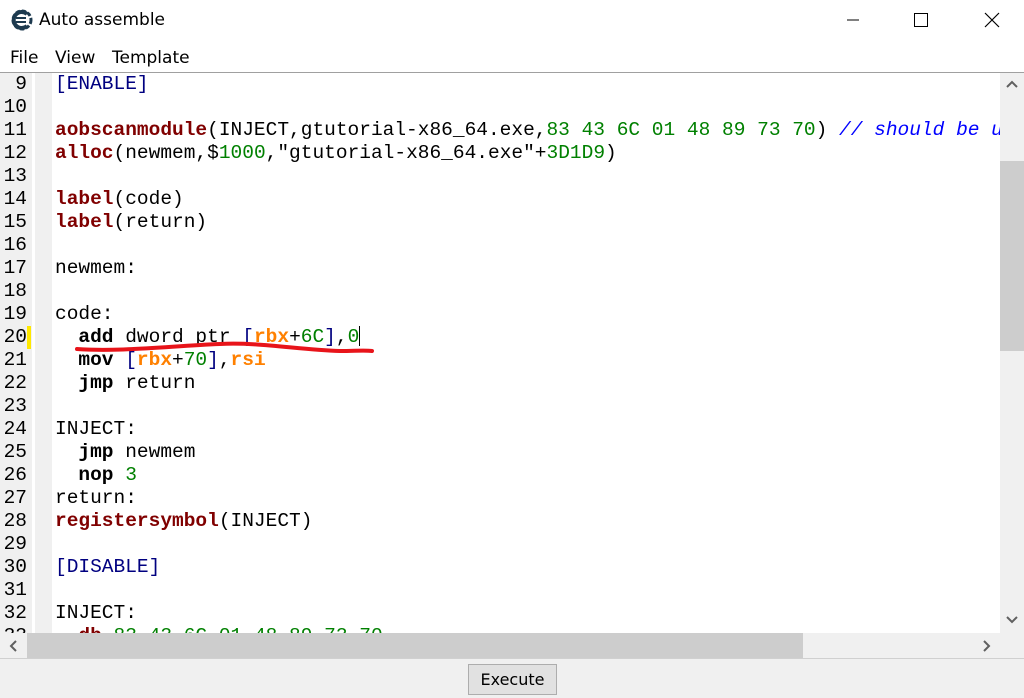 Image resolution: width=1024 pixels, height=698 pixels. Describe the element at coordinates (500, 629) in the screenshot. I see `code-line: 33 db 83 43 6C 01 48 89 73 70` at that location.